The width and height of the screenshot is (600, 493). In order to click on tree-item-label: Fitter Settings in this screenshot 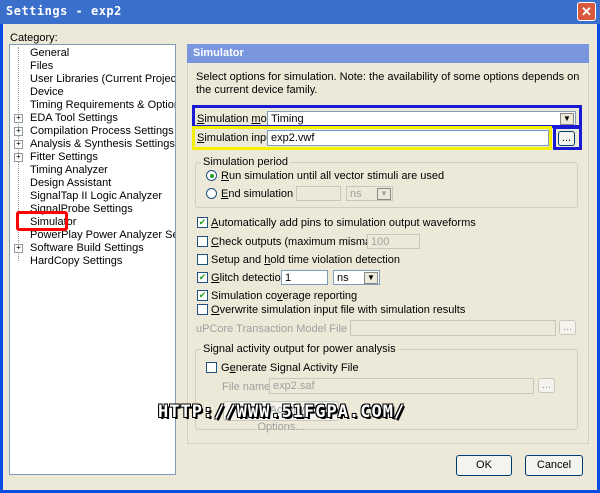, I will do `click(64, 157)`.